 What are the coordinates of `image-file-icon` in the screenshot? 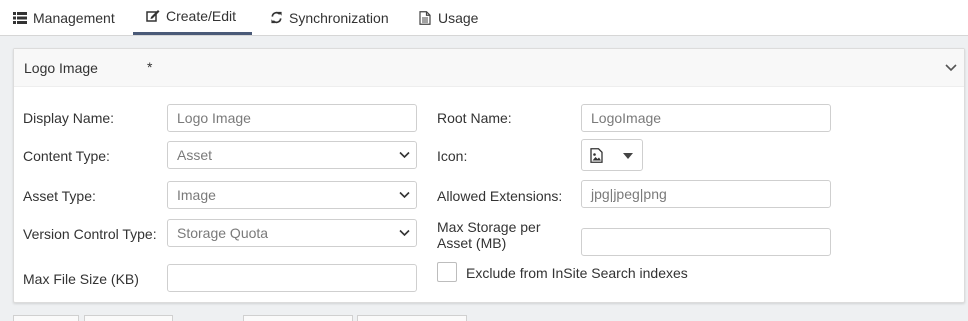 It's located at (596, 155).